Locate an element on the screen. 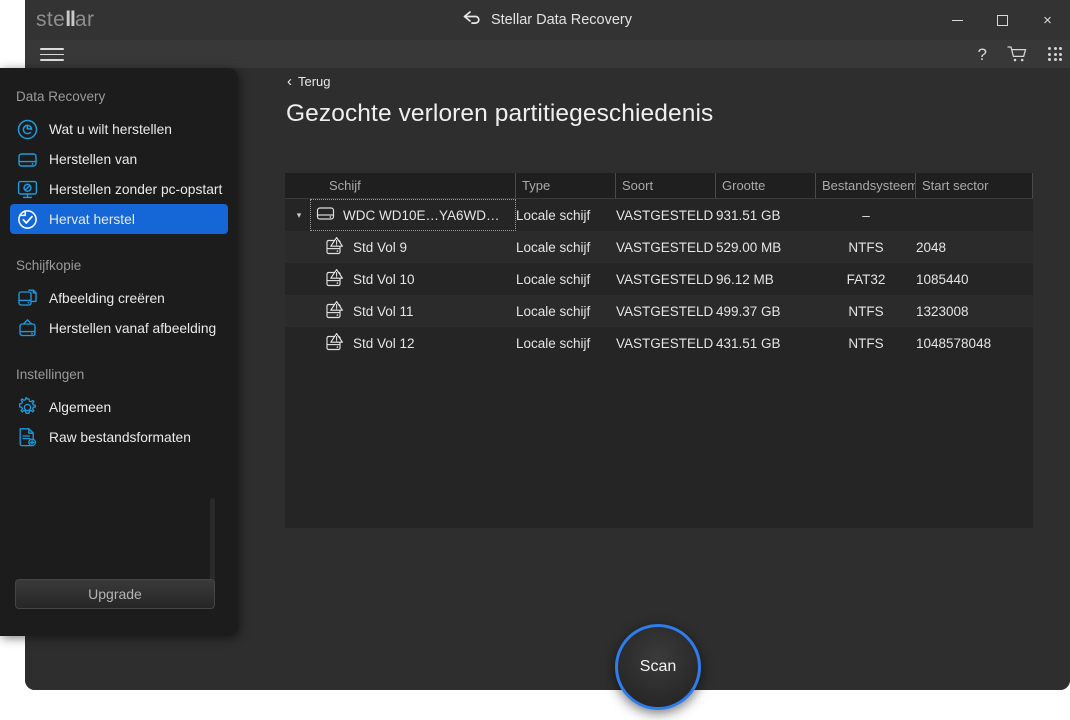  cell-grootte: 431.51 GB is located at coordinates (748, 343).